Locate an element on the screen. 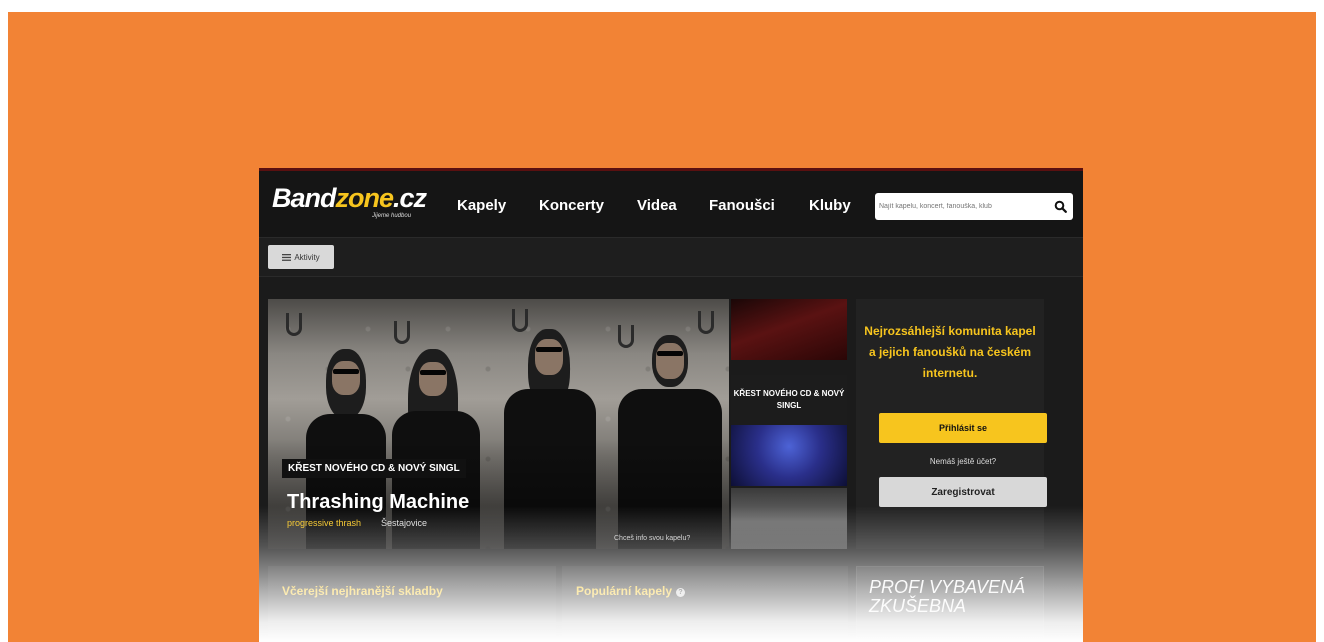 The height and width of the screenshot is (642, 1324). activity-button: Aktivity is located at coordinates (301, 257).